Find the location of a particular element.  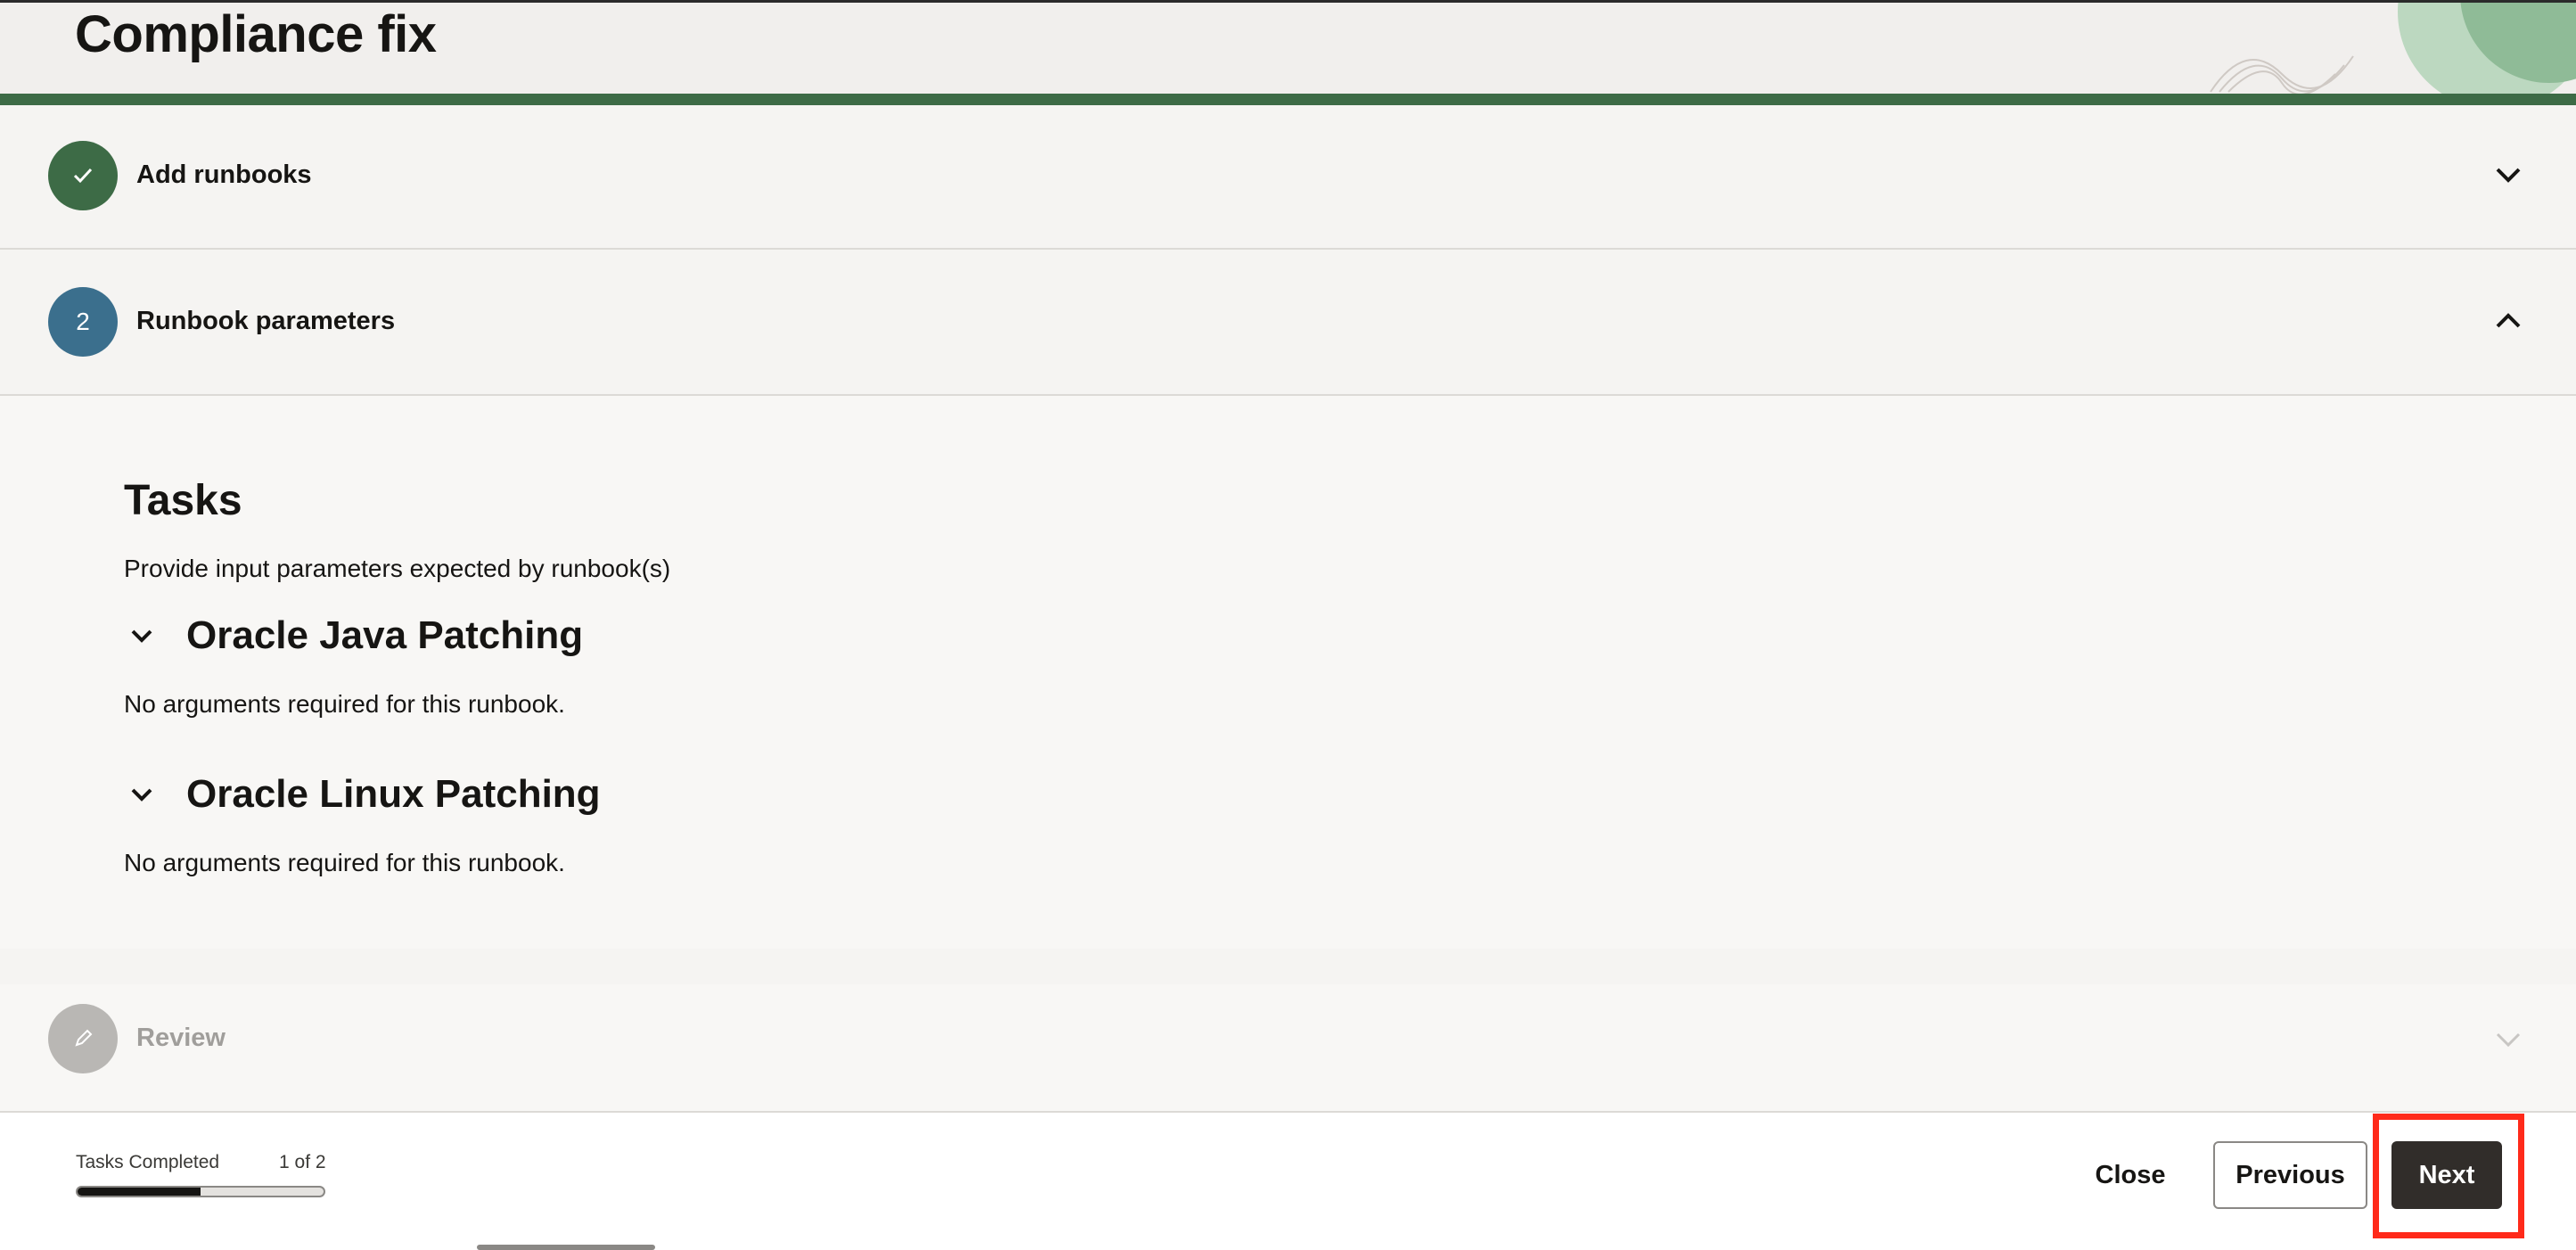

pencil-icon is located at coordinates (84, 1038).